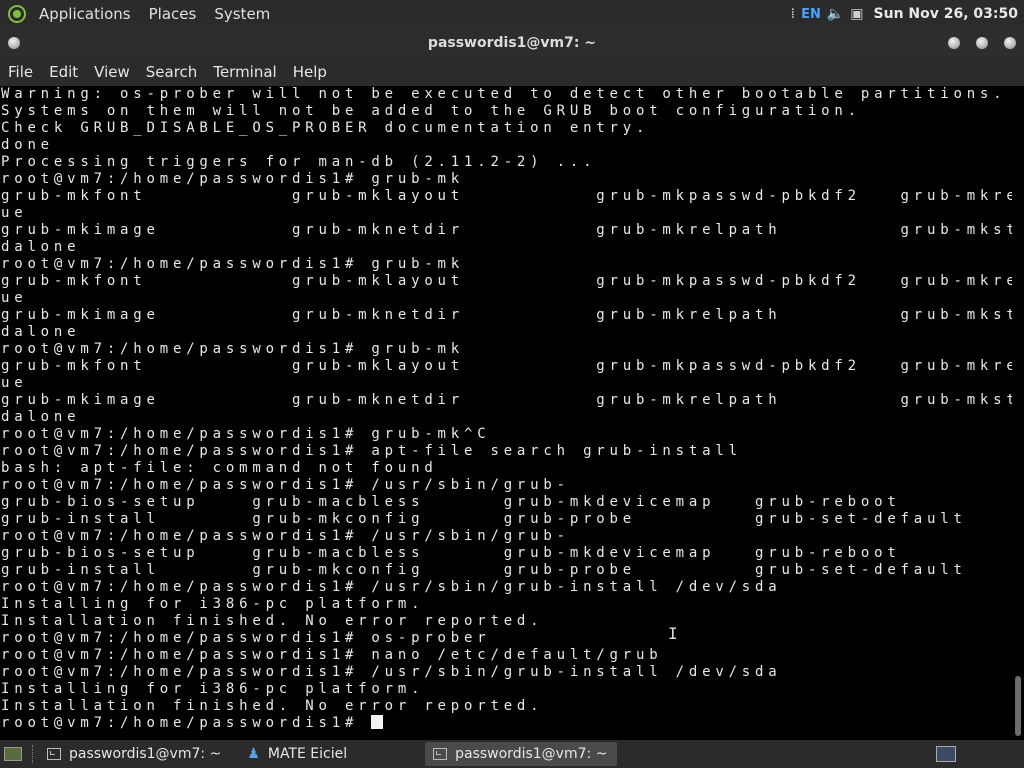  What do you see at coordinates (173, 14) in the screenshot?
I see `places-menu: Places` at bounding box center [173, 14].